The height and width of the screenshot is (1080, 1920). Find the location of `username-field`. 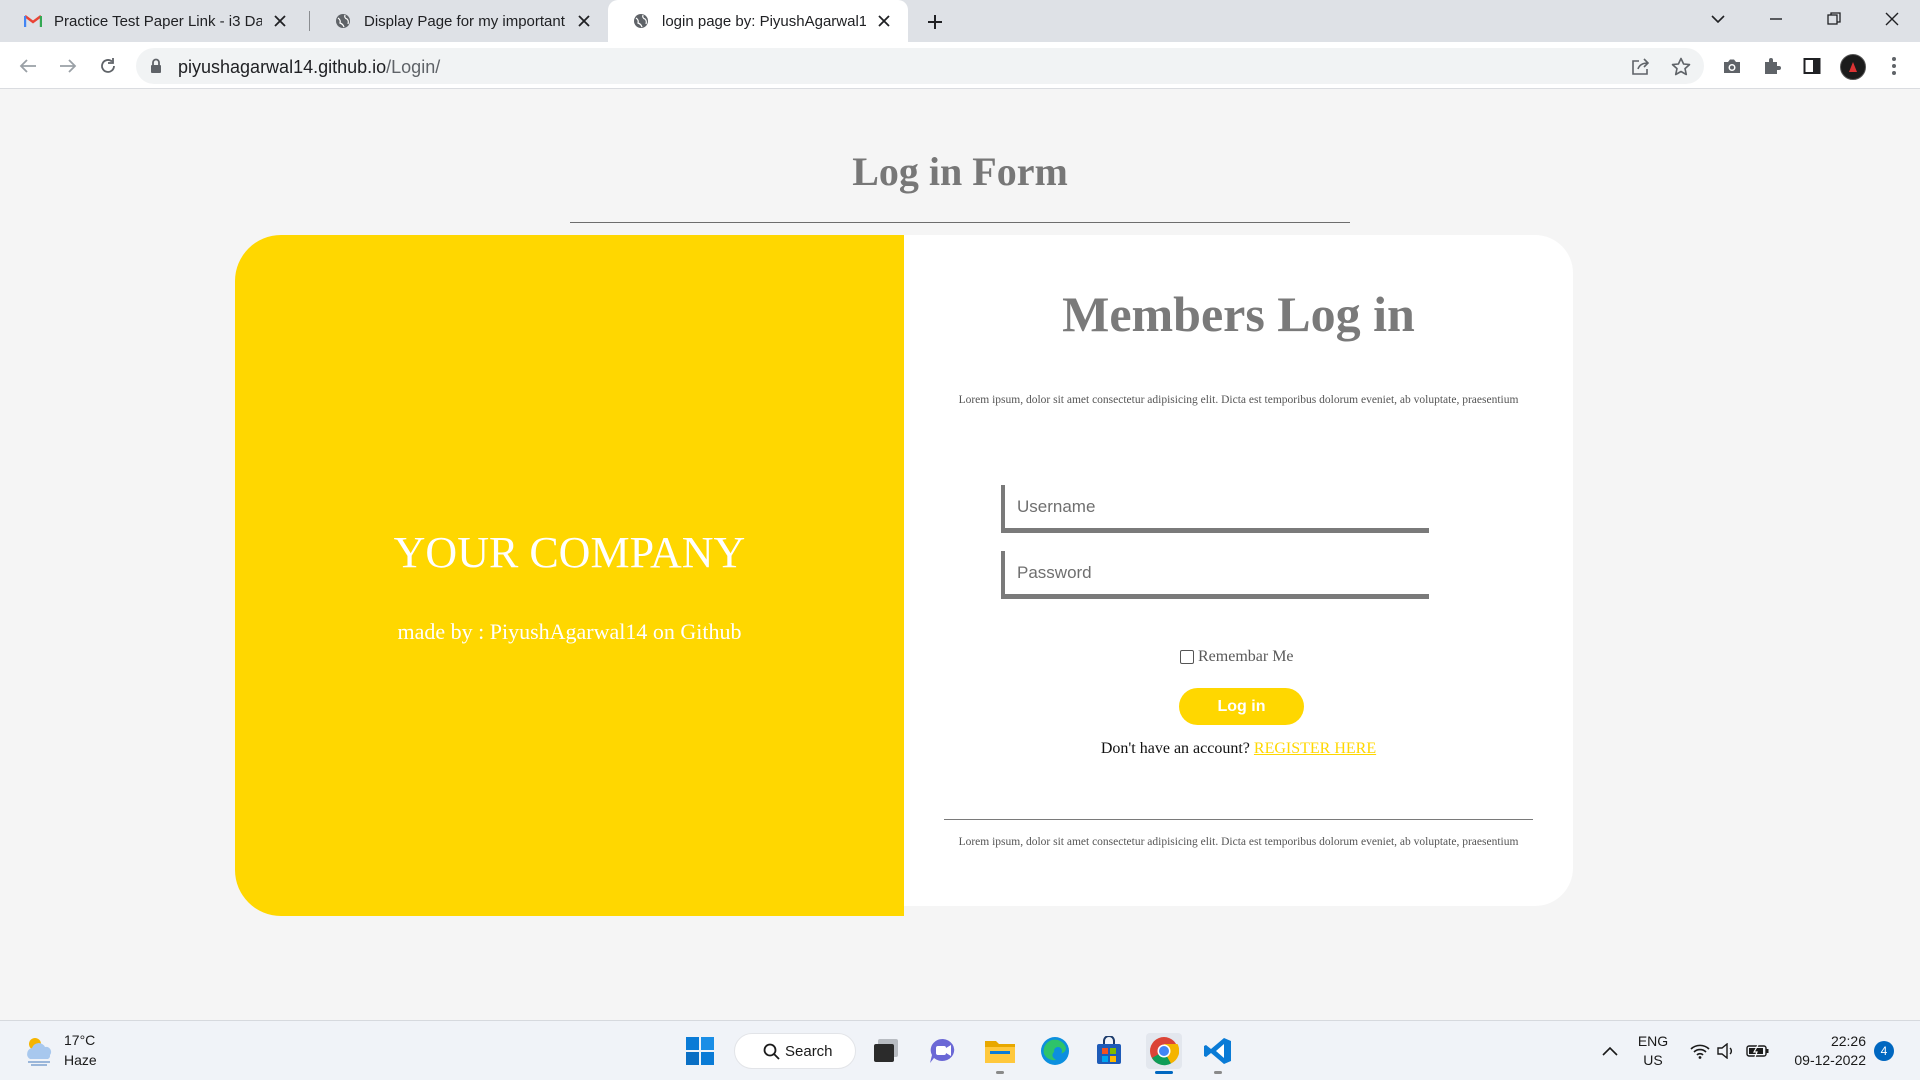

username-field is located at coordinates (1215, 509).